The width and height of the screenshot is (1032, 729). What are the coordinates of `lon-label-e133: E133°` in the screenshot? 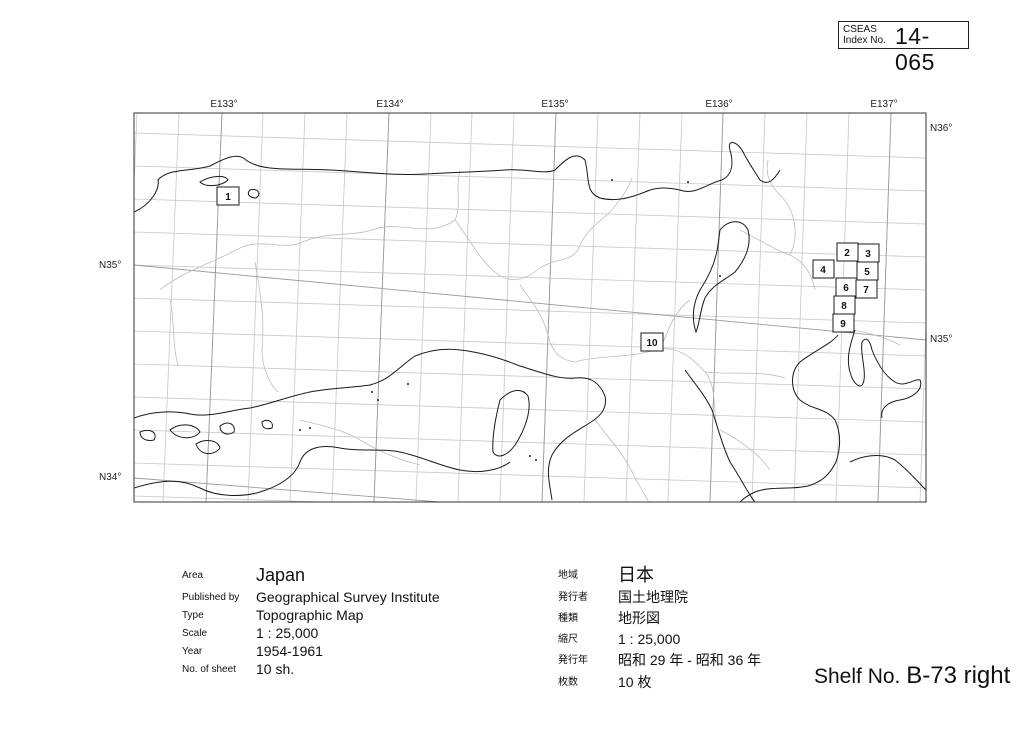 It's located at (223, 104).